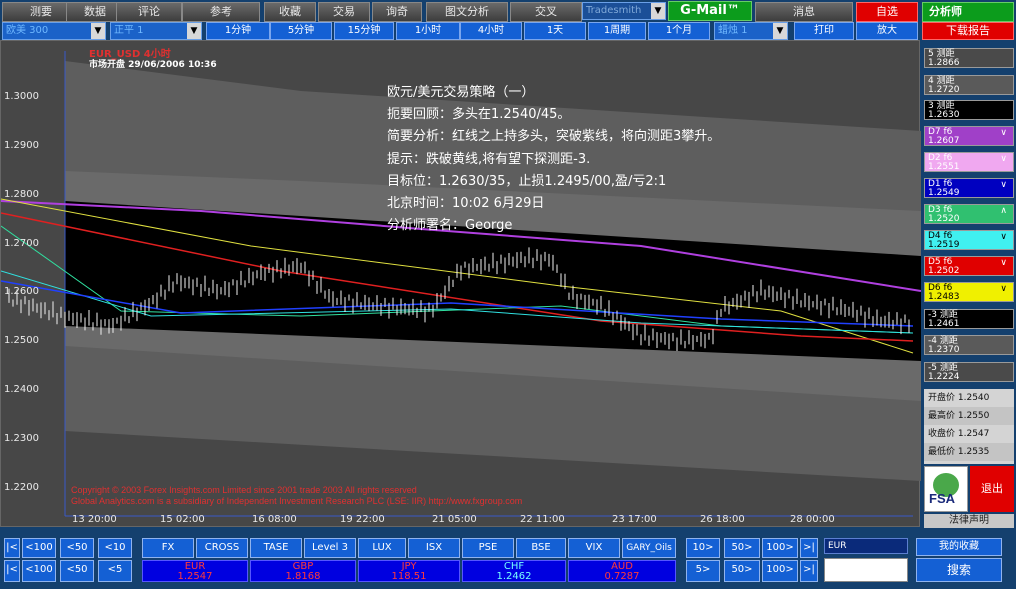 This screenshot has height=589, width=1016. I want to click on level-neg4: -4 测距 1.2370, so click(969, 345).